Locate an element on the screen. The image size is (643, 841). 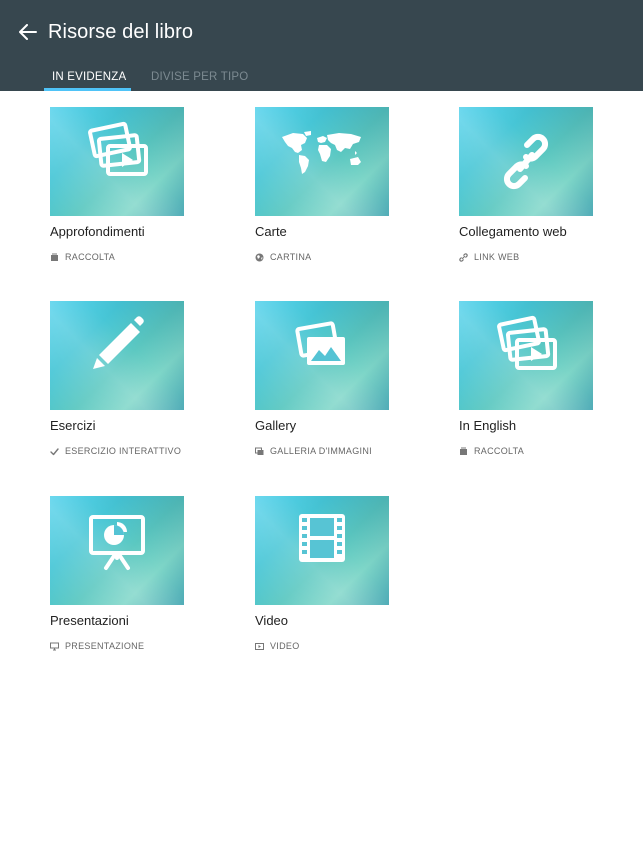
resource-title: Presentazioni is located at coordinates (89, 620).